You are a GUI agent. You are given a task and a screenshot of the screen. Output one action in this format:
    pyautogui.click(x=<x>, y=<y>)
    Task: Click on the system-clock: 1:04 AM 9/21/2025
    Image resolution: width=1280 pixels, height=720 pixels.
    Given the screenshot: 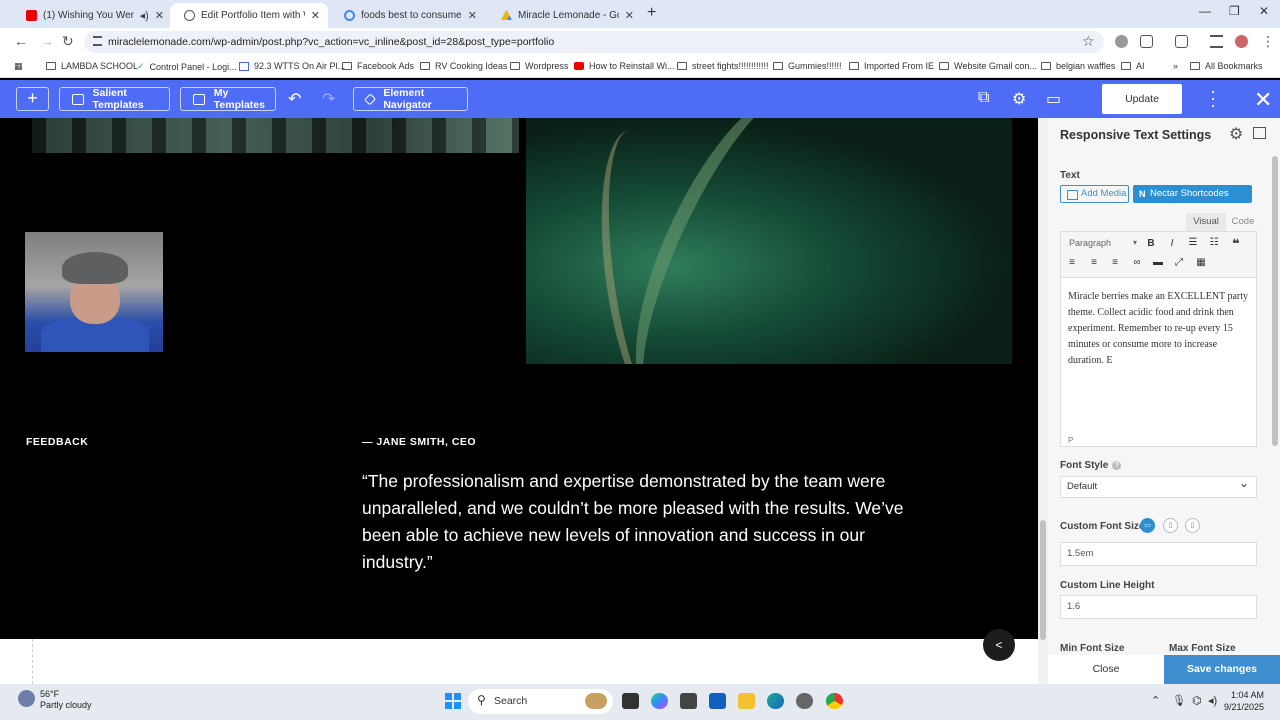 What is the action you would take?
    pyautogui.click(x=1244, y=701)
    